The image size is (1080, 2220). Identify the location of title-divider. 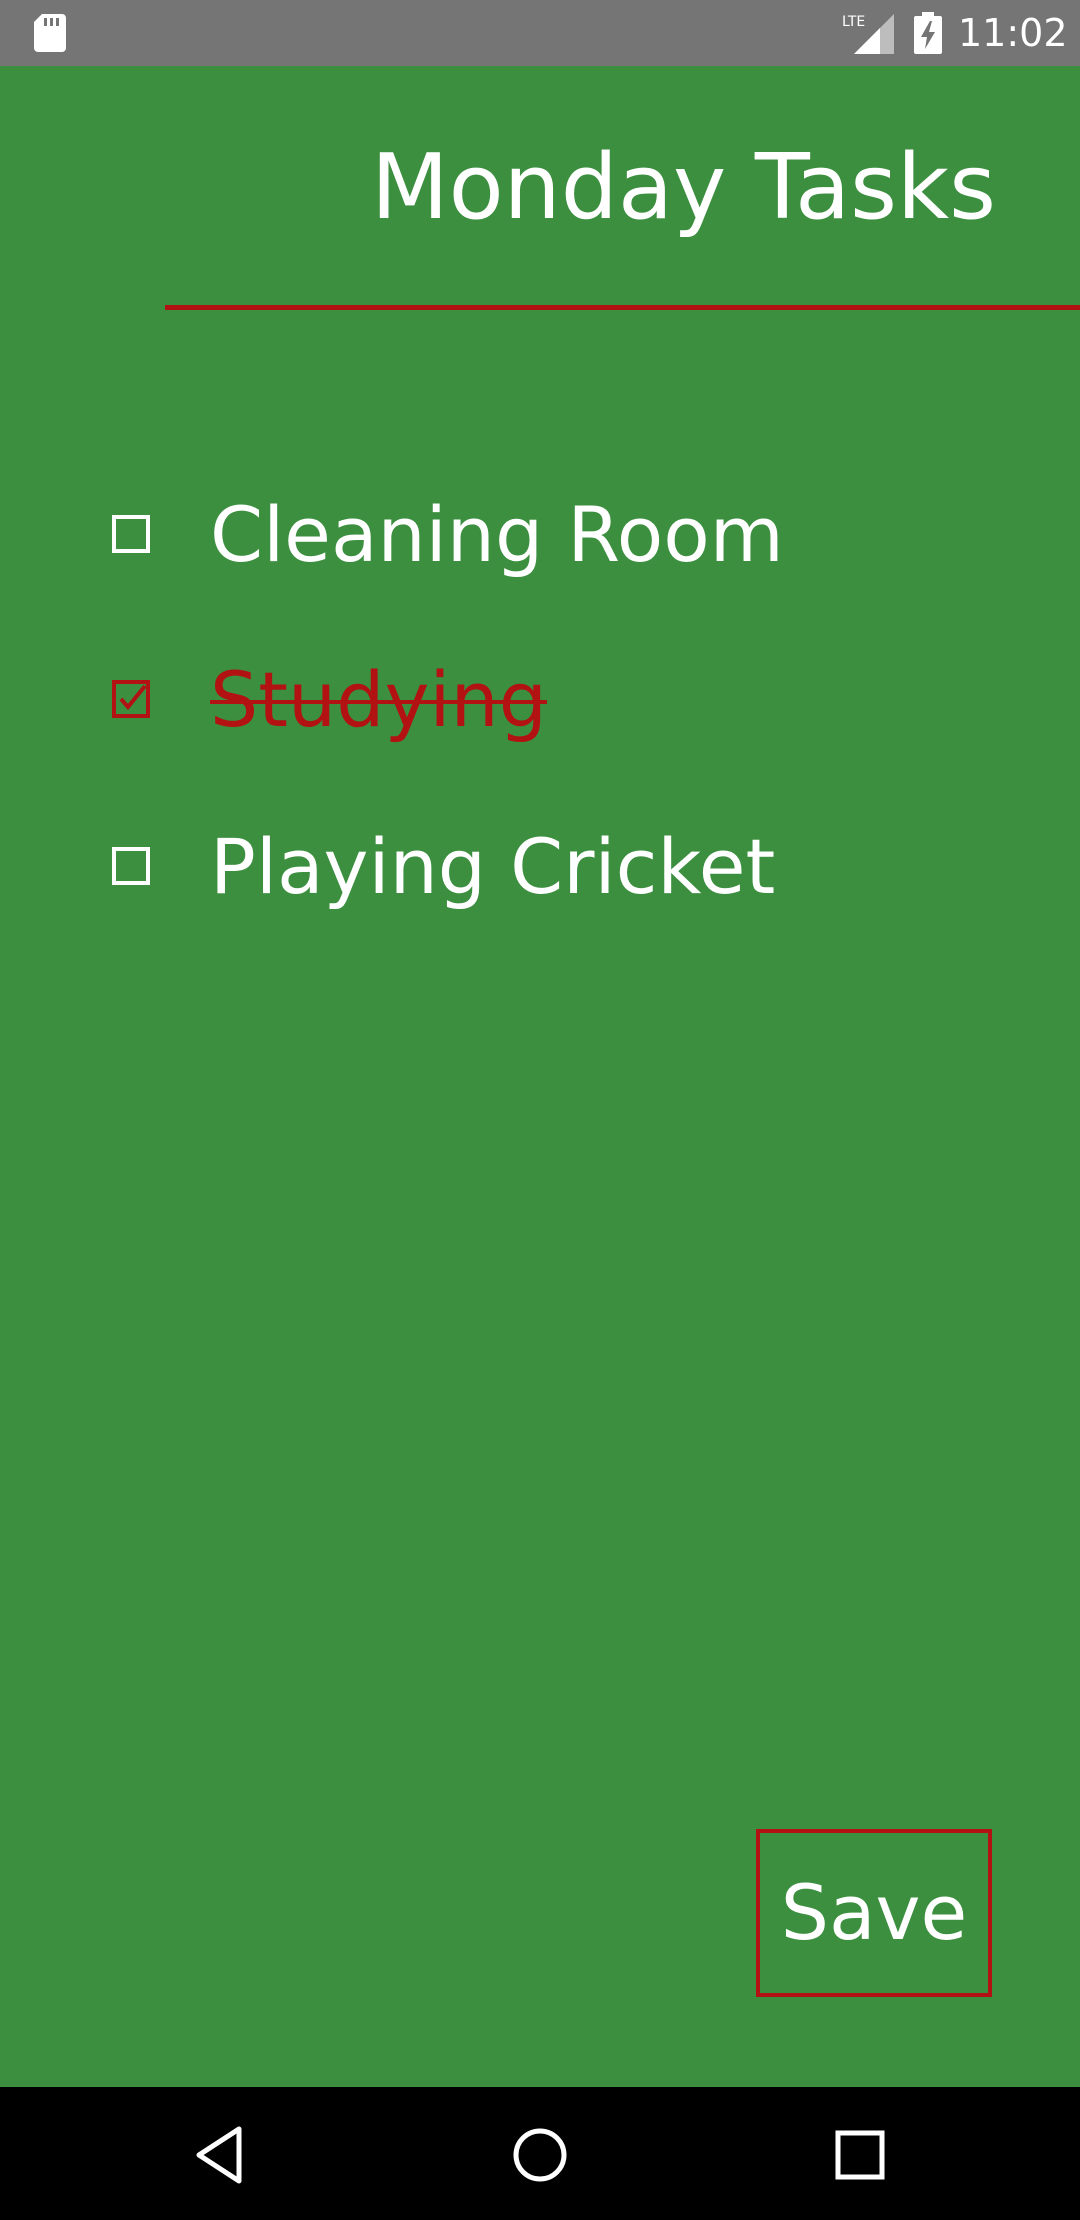
(622, 307).